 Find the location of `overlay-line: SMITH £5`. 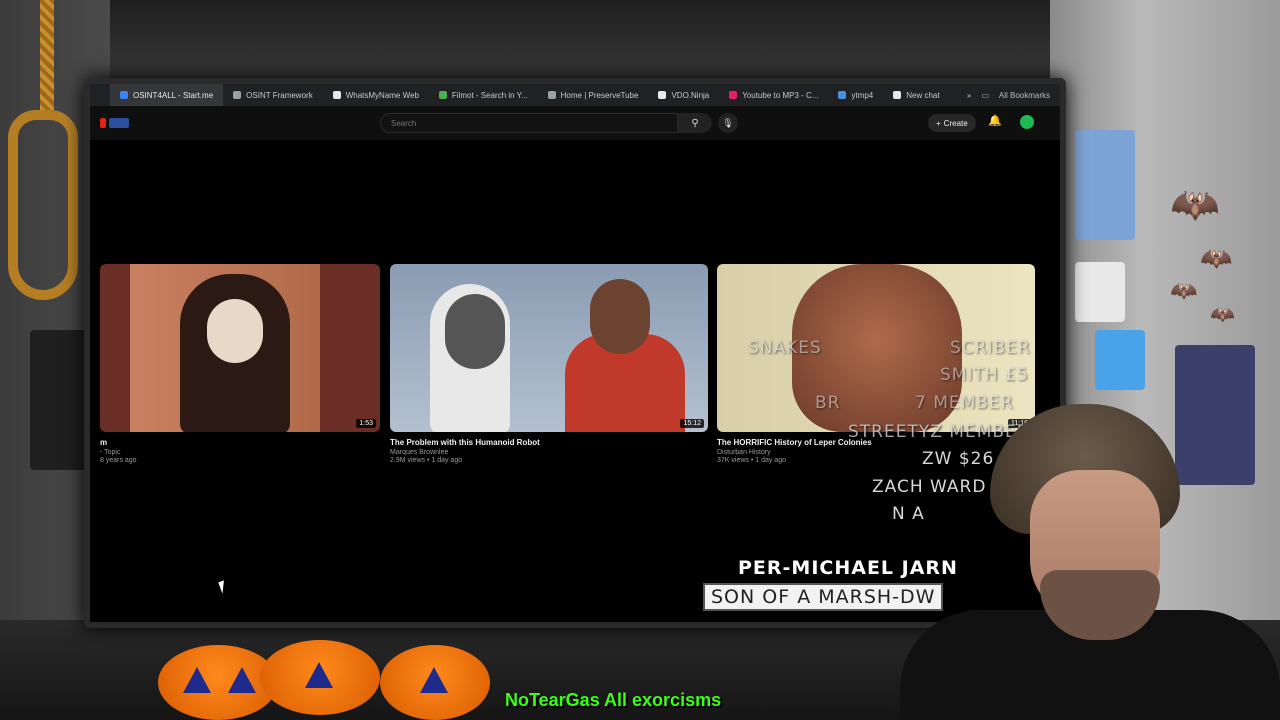

overlay-line: SMITH £5 is located at coordinates (984, 375).